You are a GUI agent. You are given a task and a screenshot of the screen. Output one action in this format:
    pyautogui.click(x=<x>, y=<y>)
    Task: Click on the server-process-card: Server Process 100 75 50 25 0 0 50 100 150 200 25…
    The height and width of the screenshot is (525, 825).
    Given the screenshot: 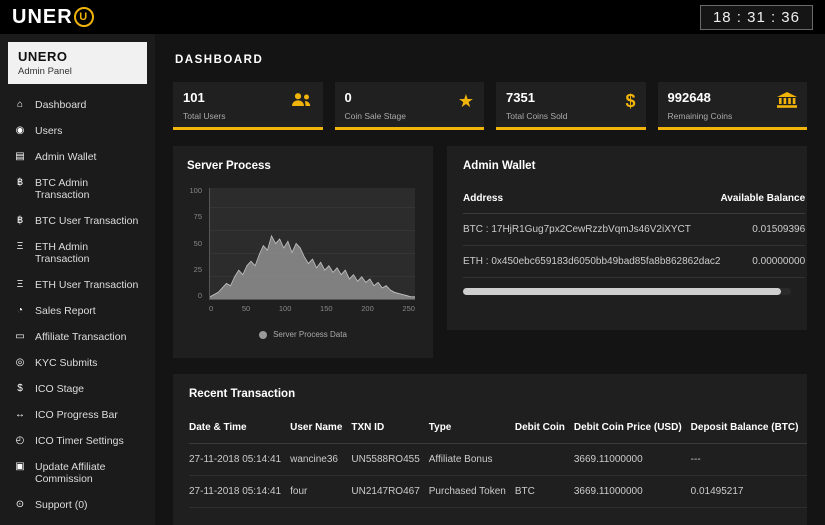 What is the action you would take?
    pyautogui.click(x=303, y=252)
    